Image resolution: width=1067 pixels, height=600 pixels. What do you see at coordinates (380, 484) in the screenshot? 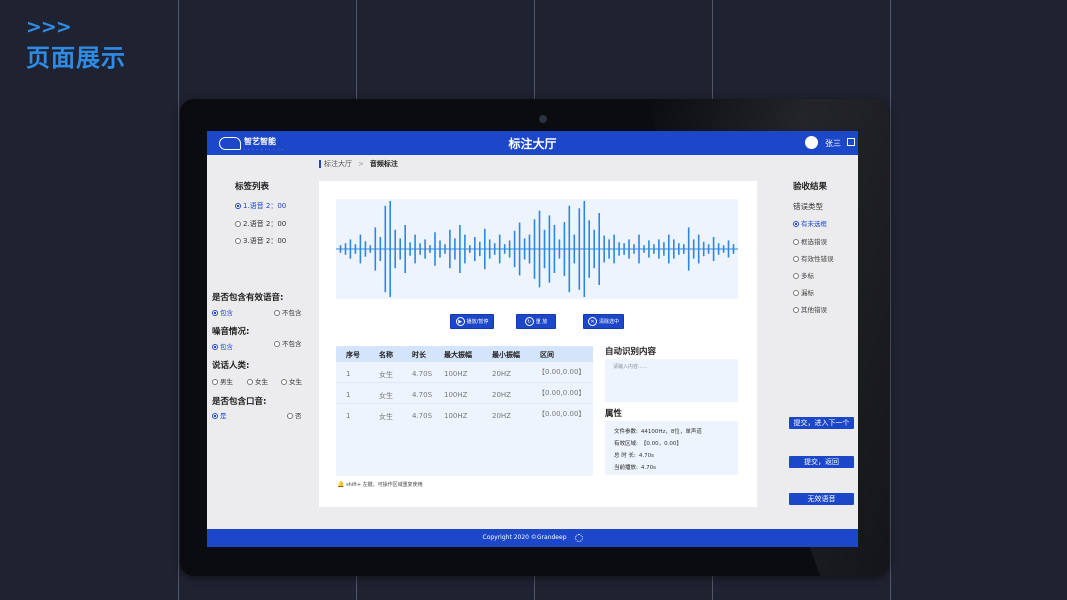
I see `shortcut-hint: 🔔 shift+ 左键，可操作区域重复使用` at bounding box center [380, 484].